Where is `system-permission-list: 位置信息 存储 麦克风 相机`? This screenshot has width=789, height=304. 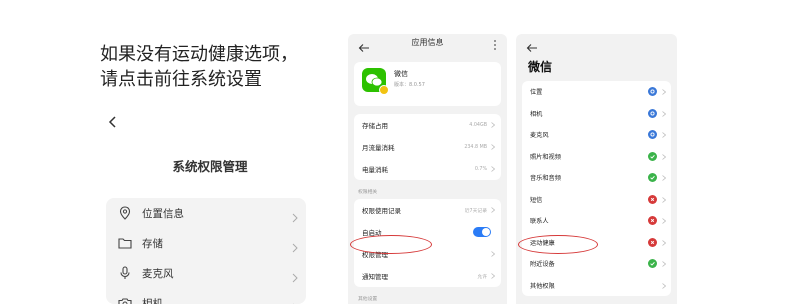
system-permission-list: 位置信息 存储 麦克风 相机 is located at coordinates (206, 251).